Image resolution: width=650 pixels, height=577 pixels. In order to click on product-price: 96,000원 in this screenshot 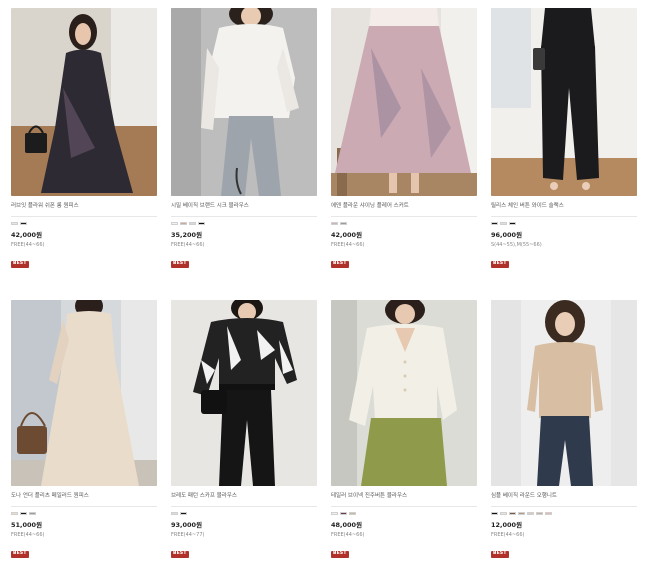, I will do `click(507, 235)`.